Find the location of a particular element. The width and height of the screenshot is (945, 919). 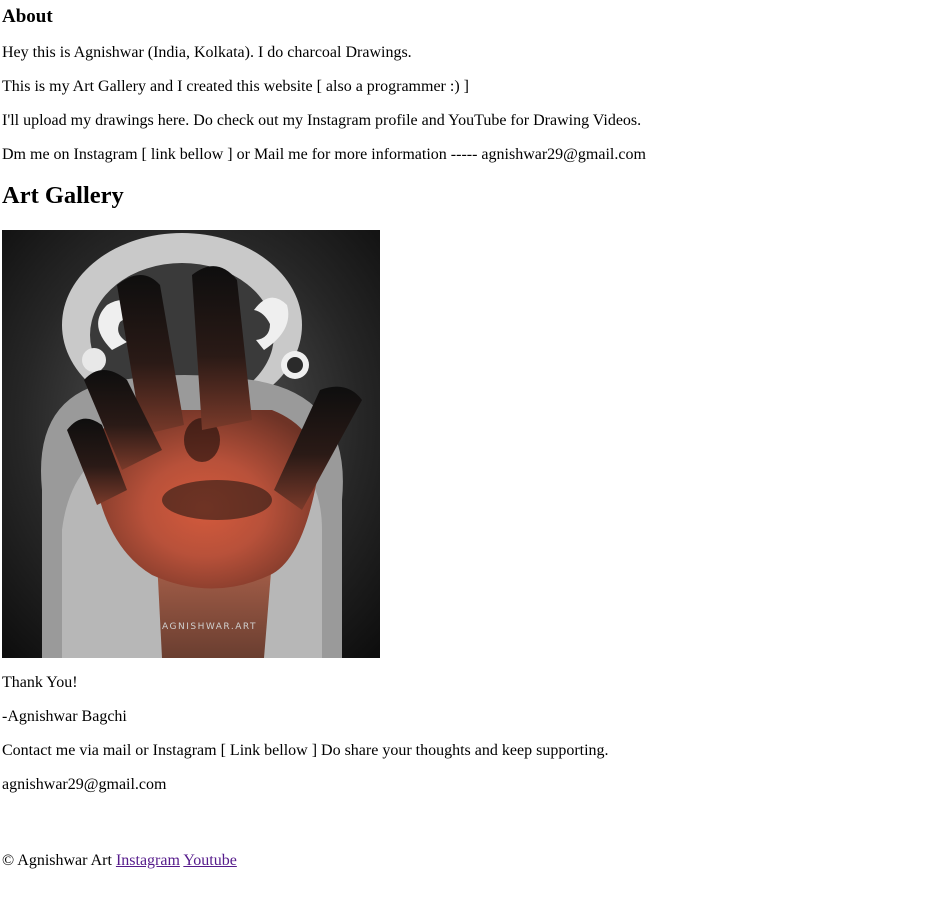

signature-text: -Agnishwar Bagchi is located at coordinates (64, 716).